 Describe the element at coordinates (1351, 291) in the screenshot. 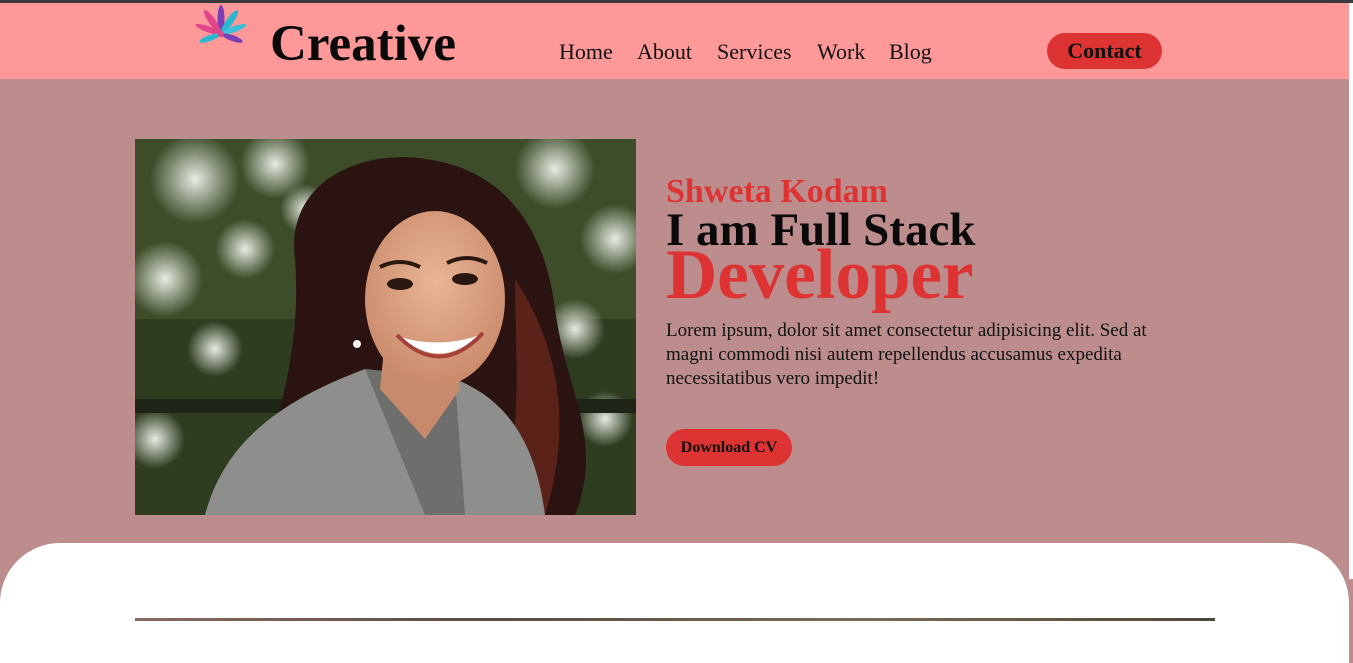

I see `scrollbar` at that location.